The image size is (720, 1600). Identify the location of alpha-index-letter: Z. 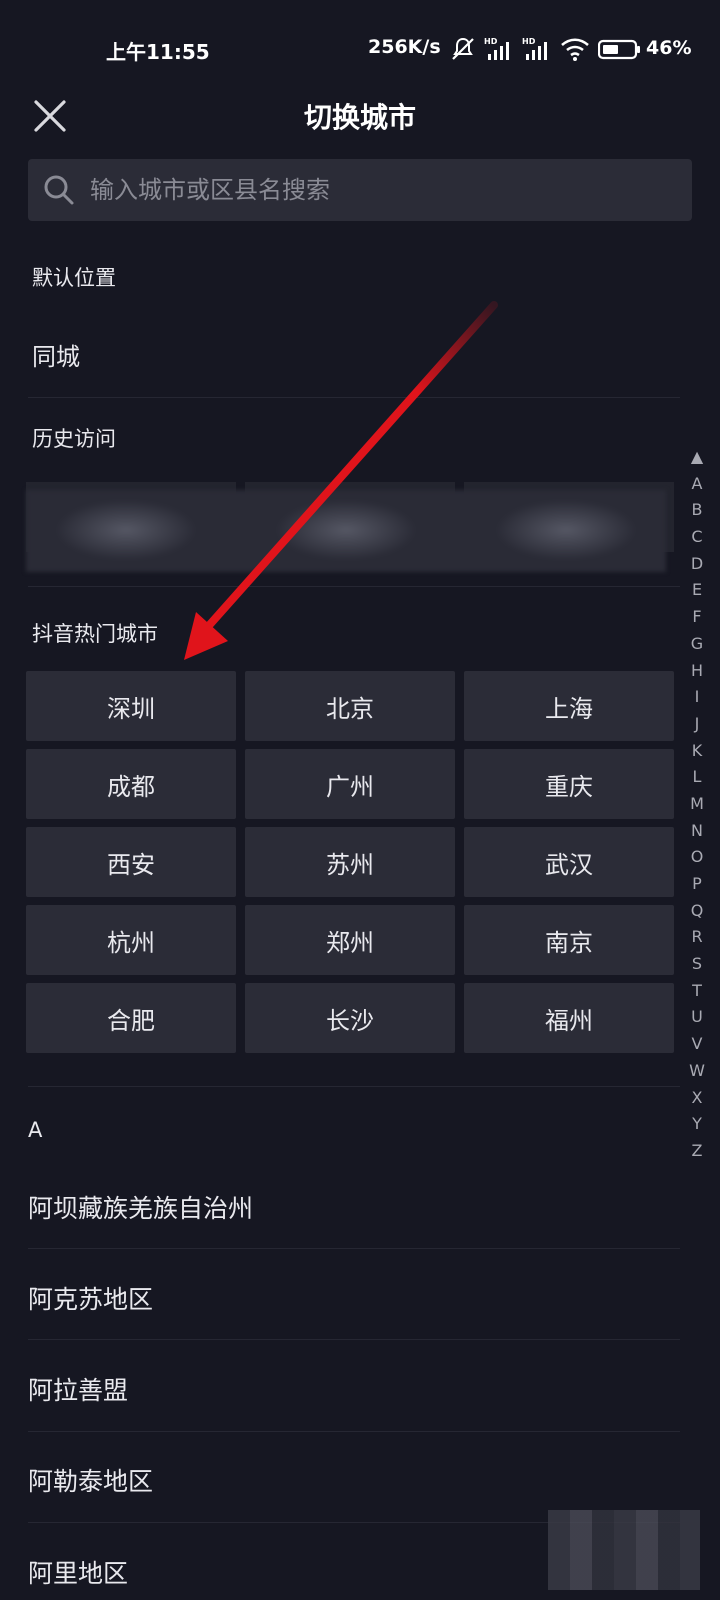
(697, 1151).